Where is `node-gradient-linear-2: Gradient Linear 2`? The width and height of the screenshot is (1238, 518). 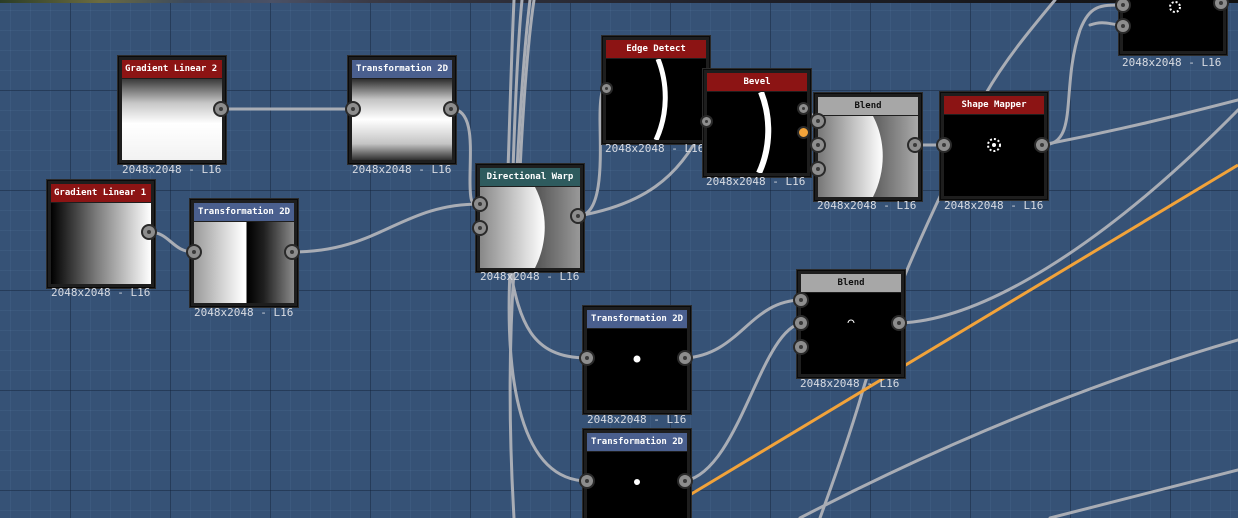 node-gradient-linear-2: Gradient Linear 2 is located at coordinates (172, 110).